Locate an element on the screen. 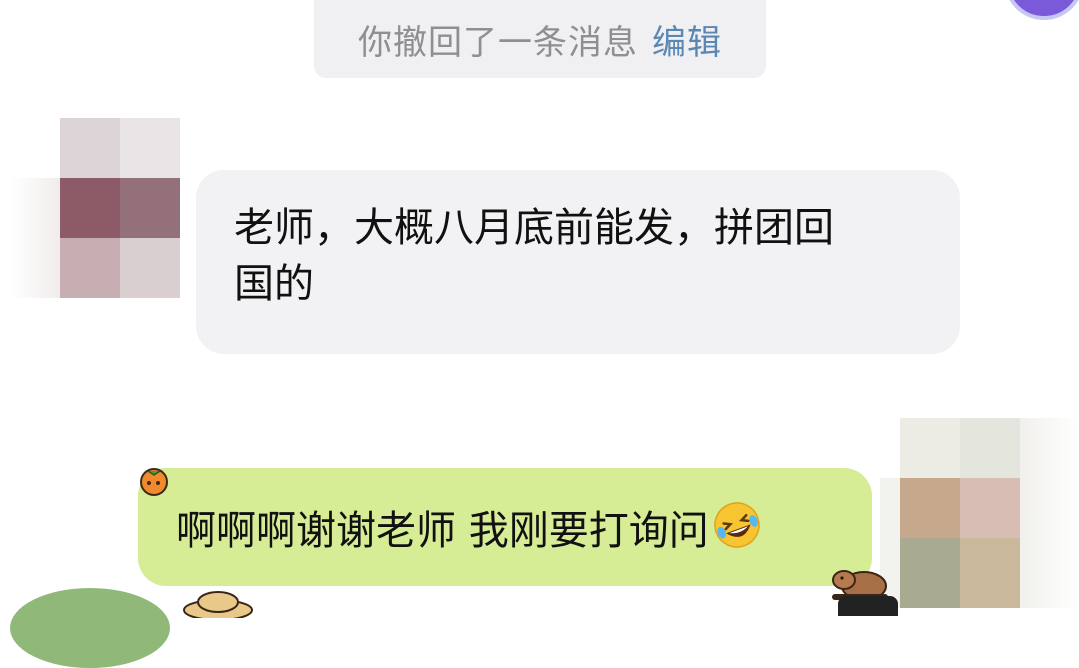 The height and width of the screenshot is (668, 1079). own-avatar is located at coordinates (960, 513).